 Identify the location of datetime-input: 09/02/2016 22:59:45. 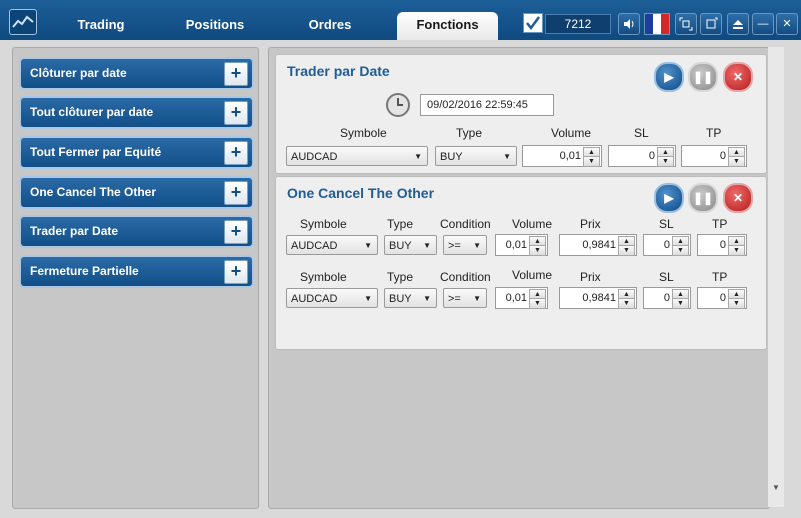
(487, 105).